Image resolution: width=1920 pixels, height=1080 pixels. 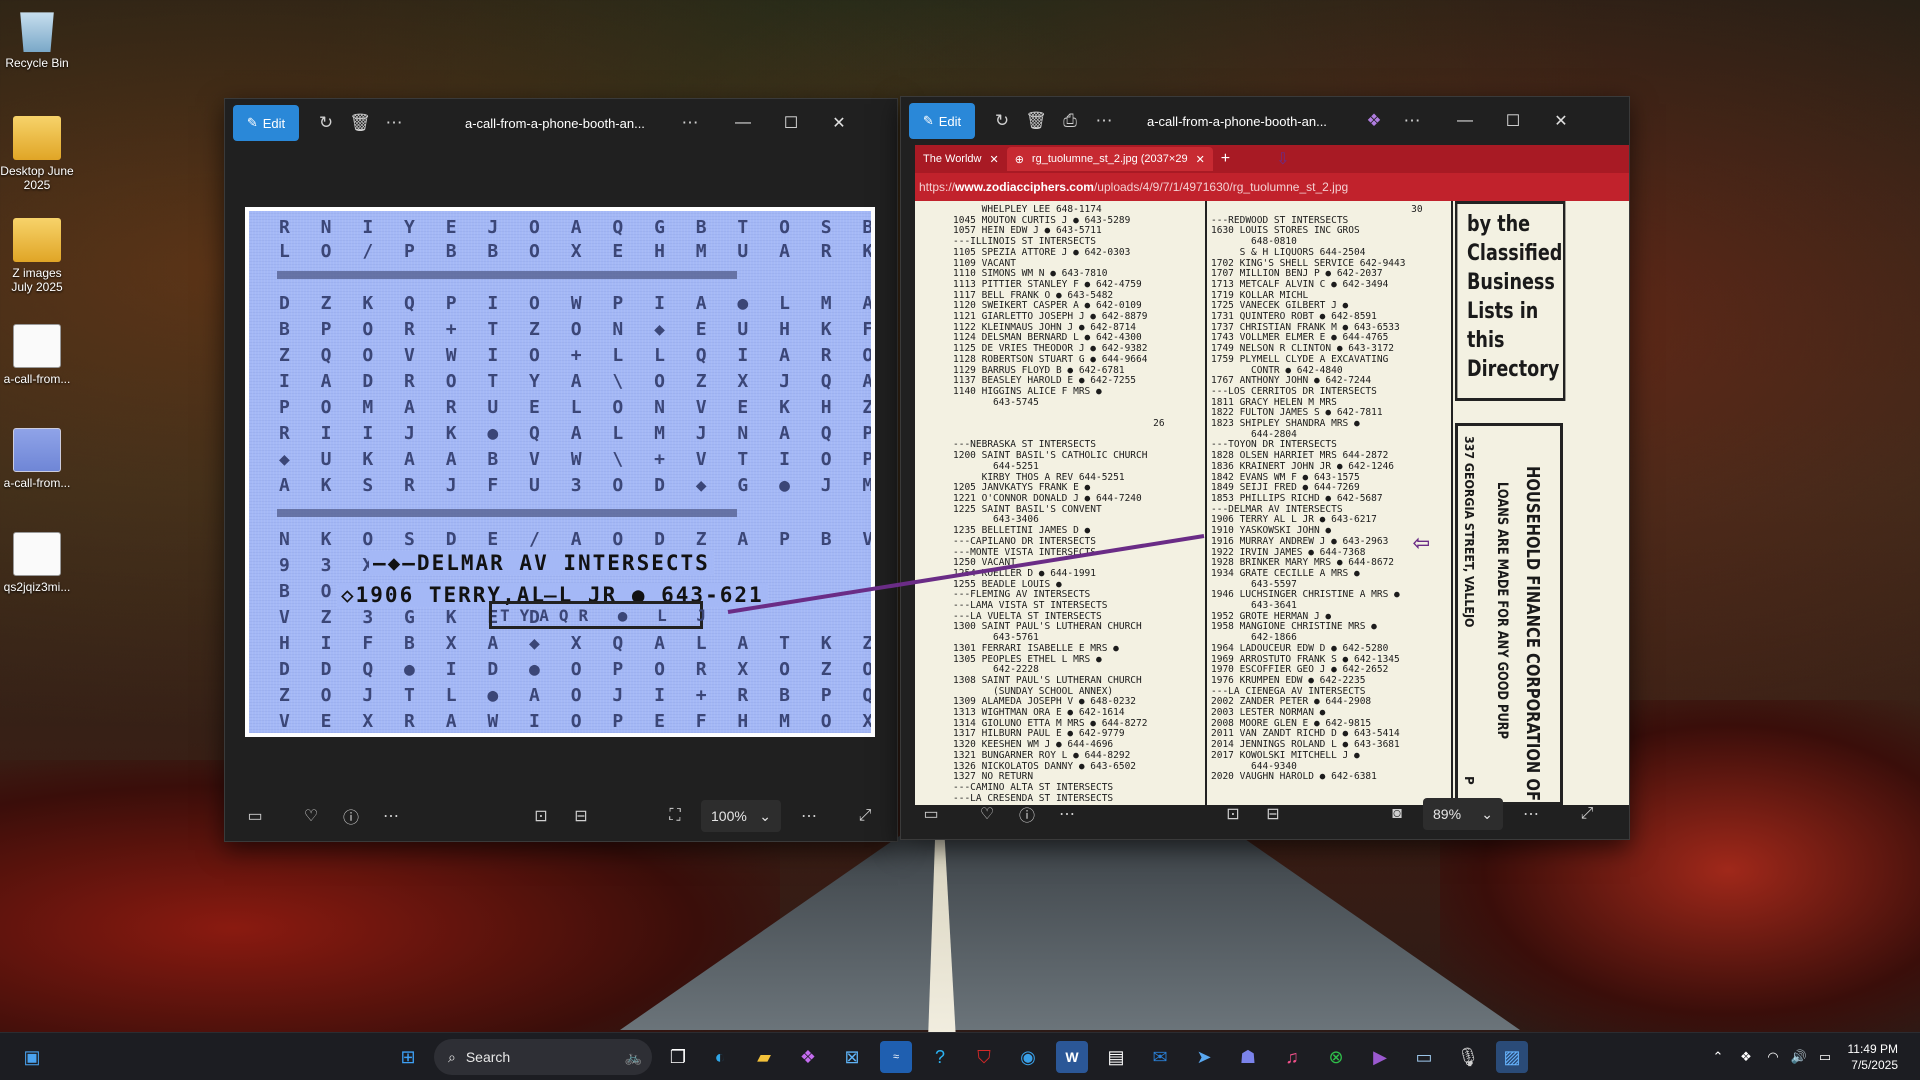 What do you see at coordinates (1292, 1057) in the screenshot?
I see `music-icon: ♫` at bounding box center [1292, 1057].